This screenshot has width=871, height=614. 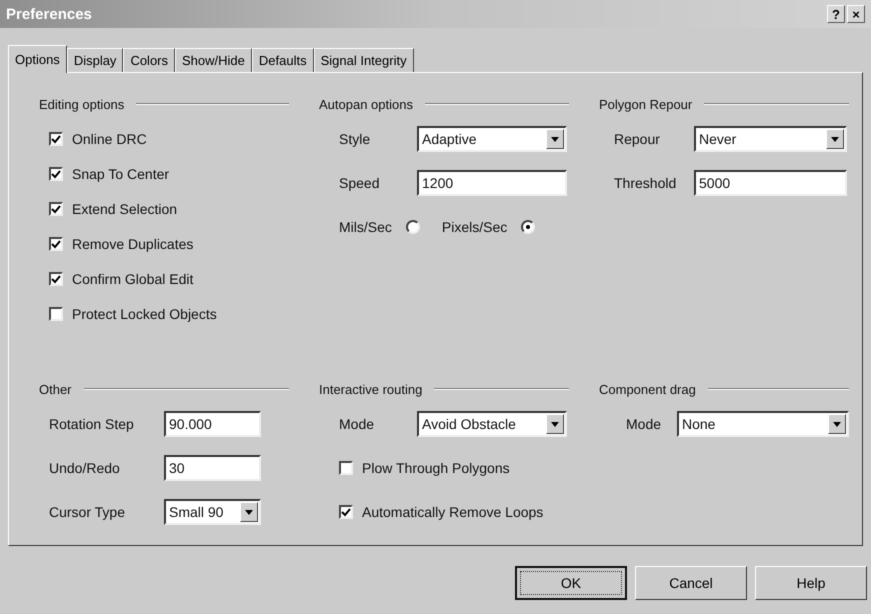 What do you see at coordinates (366, 104) in the screenshot?
I see `group-title: Autopan options` at bounding box center [366, 104].